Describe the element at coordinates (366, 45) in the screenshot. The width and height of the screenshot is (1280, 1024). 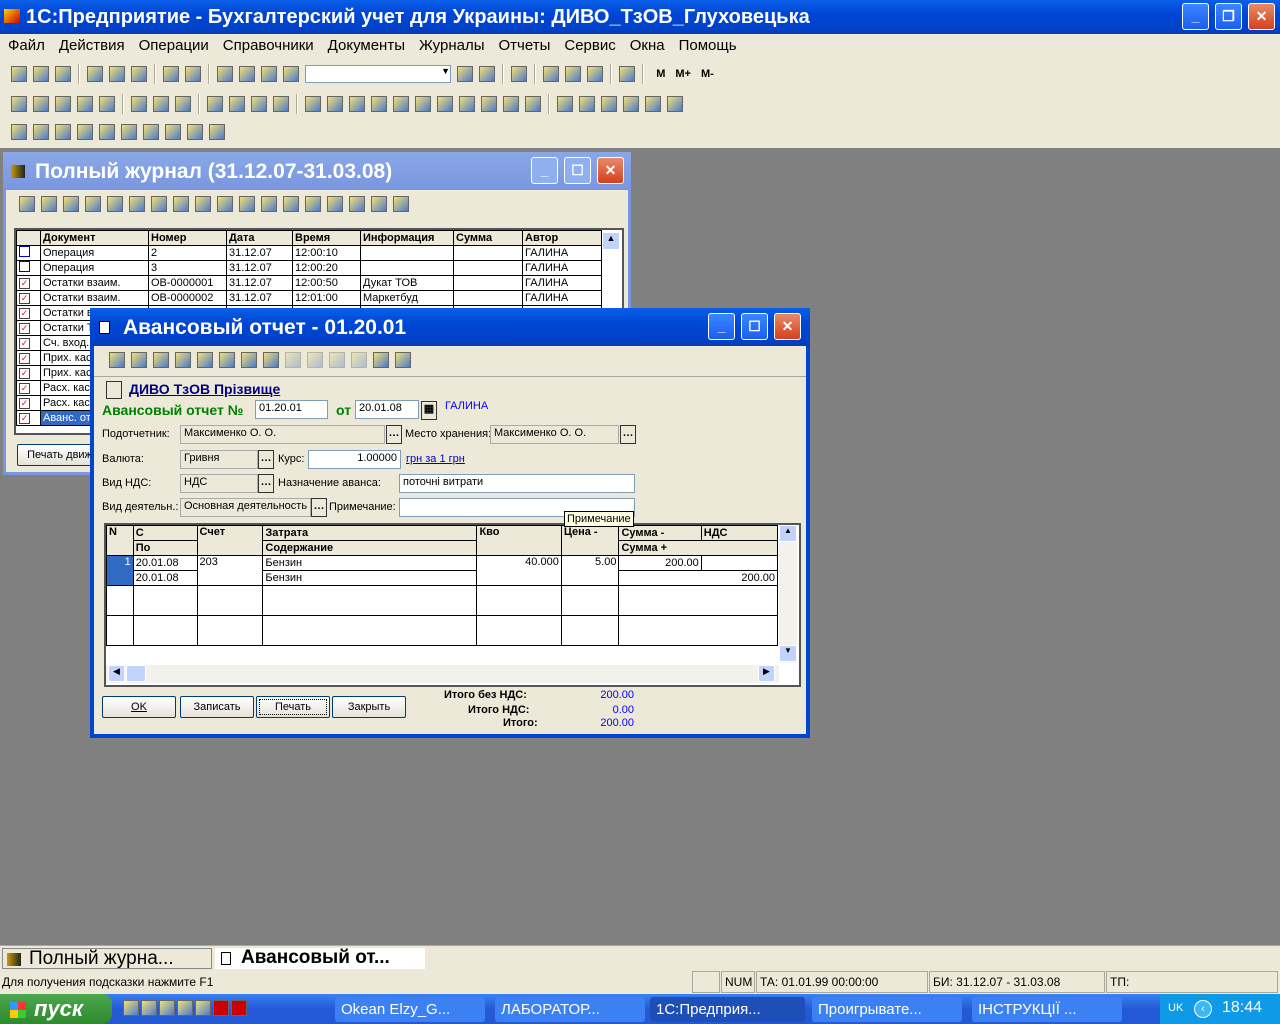
I see `menu-documents: Документы` at that location.